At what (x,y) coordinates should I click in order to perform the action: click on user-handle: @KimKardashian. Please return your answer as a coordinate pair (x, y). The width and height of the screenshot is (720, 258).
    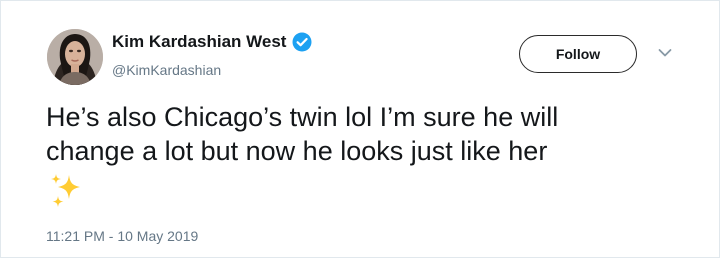
    Looking at the image, I should click on (166, 70).